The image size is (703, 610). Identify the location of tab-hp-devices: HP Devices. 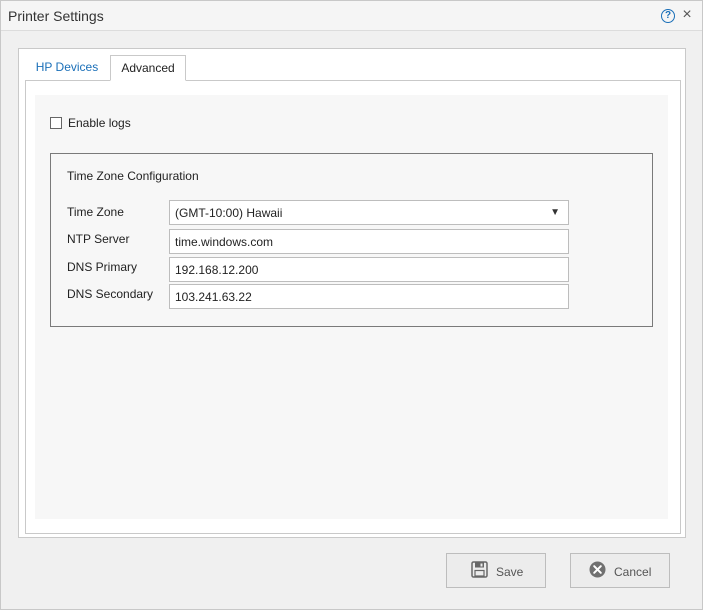
(67, 68).